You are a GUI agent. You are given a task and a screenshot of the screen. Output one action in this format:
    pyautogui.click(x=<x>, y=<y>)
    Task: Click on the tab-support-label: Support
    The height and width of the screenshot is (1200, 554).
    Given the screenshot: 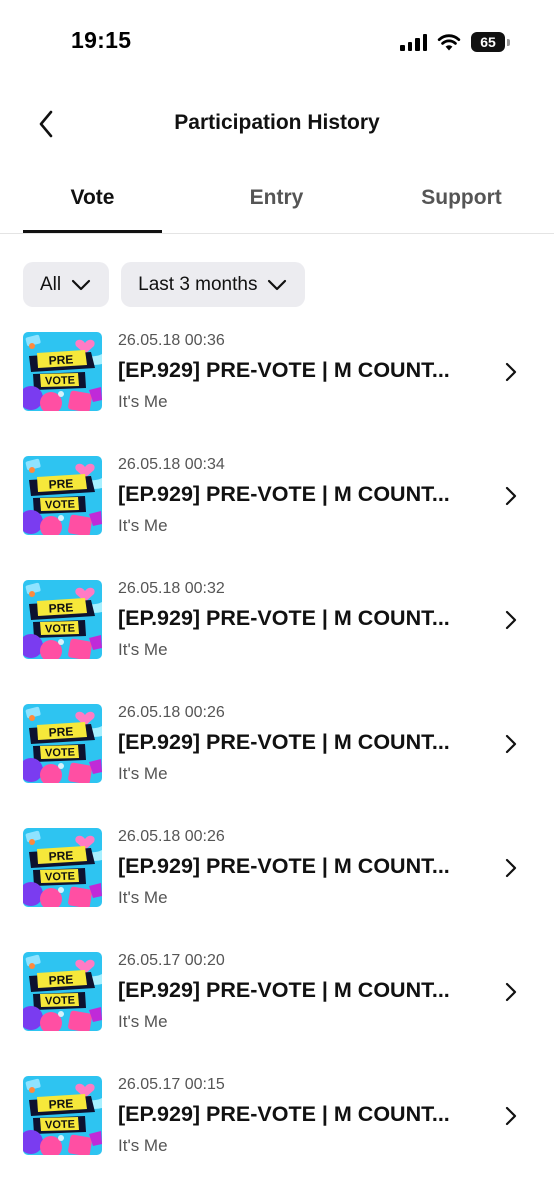 What is the action you would take?
    pyautogui.click(x=461, y=197)
    